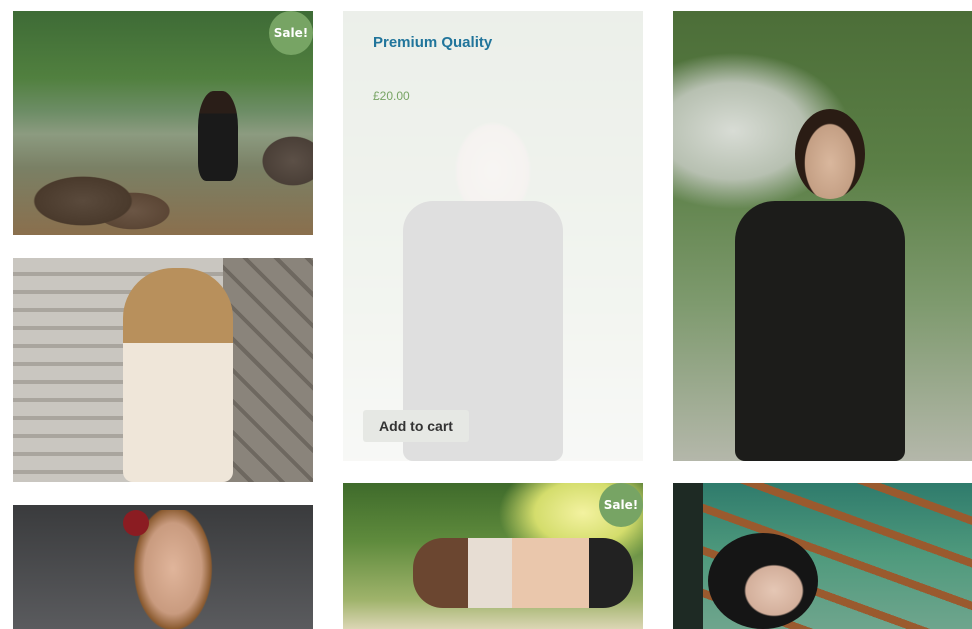 The height and width of the screenshot is (629, 972). I want to click on product-image, so click(163, 123).